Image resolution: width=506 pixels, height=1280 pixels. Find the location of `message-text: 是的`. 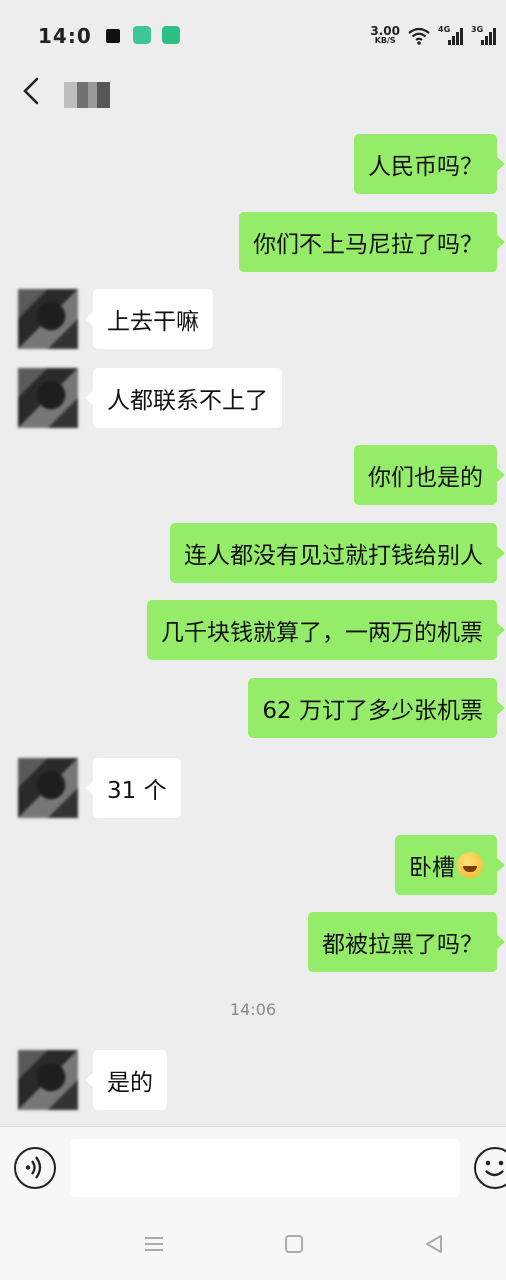

message-text: 是的 is located at coordinates (130, 1083).